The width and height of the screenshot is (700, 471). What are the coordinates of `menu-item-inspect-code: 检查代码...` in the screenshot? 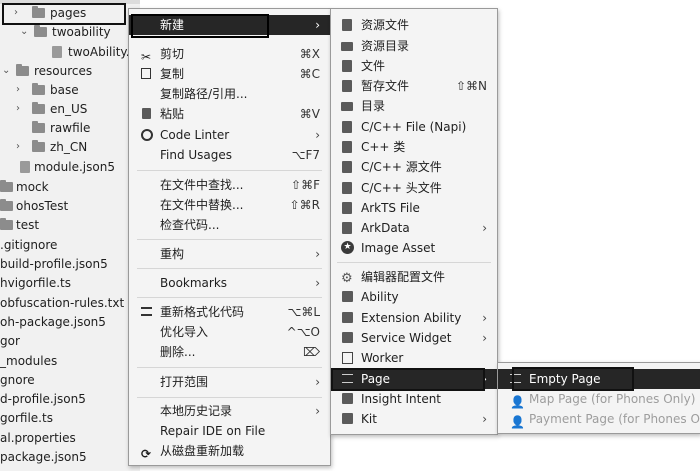 It's located at (229, 225).